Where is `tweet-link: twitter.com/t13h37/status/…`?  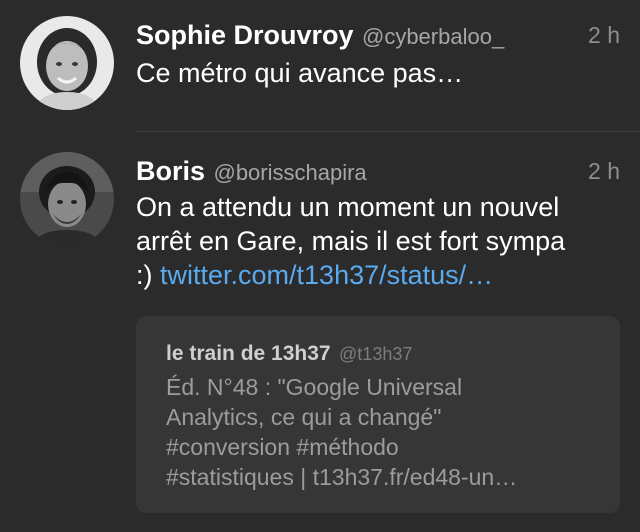 tweet-link: twitter.com/t13h37/status/… is located at coordinates (326, 275).